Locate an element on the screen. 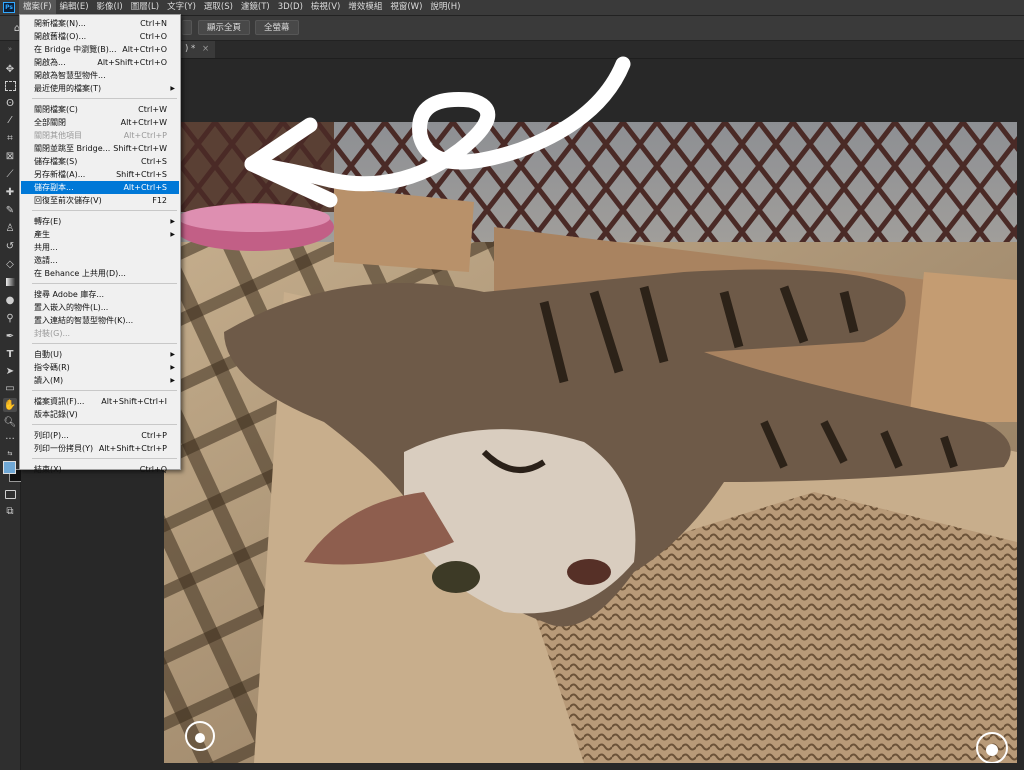 This screenshot has height=770, width=1024. menu-item-label: 關閉檔案(C) is located at coordinates (56, 109).